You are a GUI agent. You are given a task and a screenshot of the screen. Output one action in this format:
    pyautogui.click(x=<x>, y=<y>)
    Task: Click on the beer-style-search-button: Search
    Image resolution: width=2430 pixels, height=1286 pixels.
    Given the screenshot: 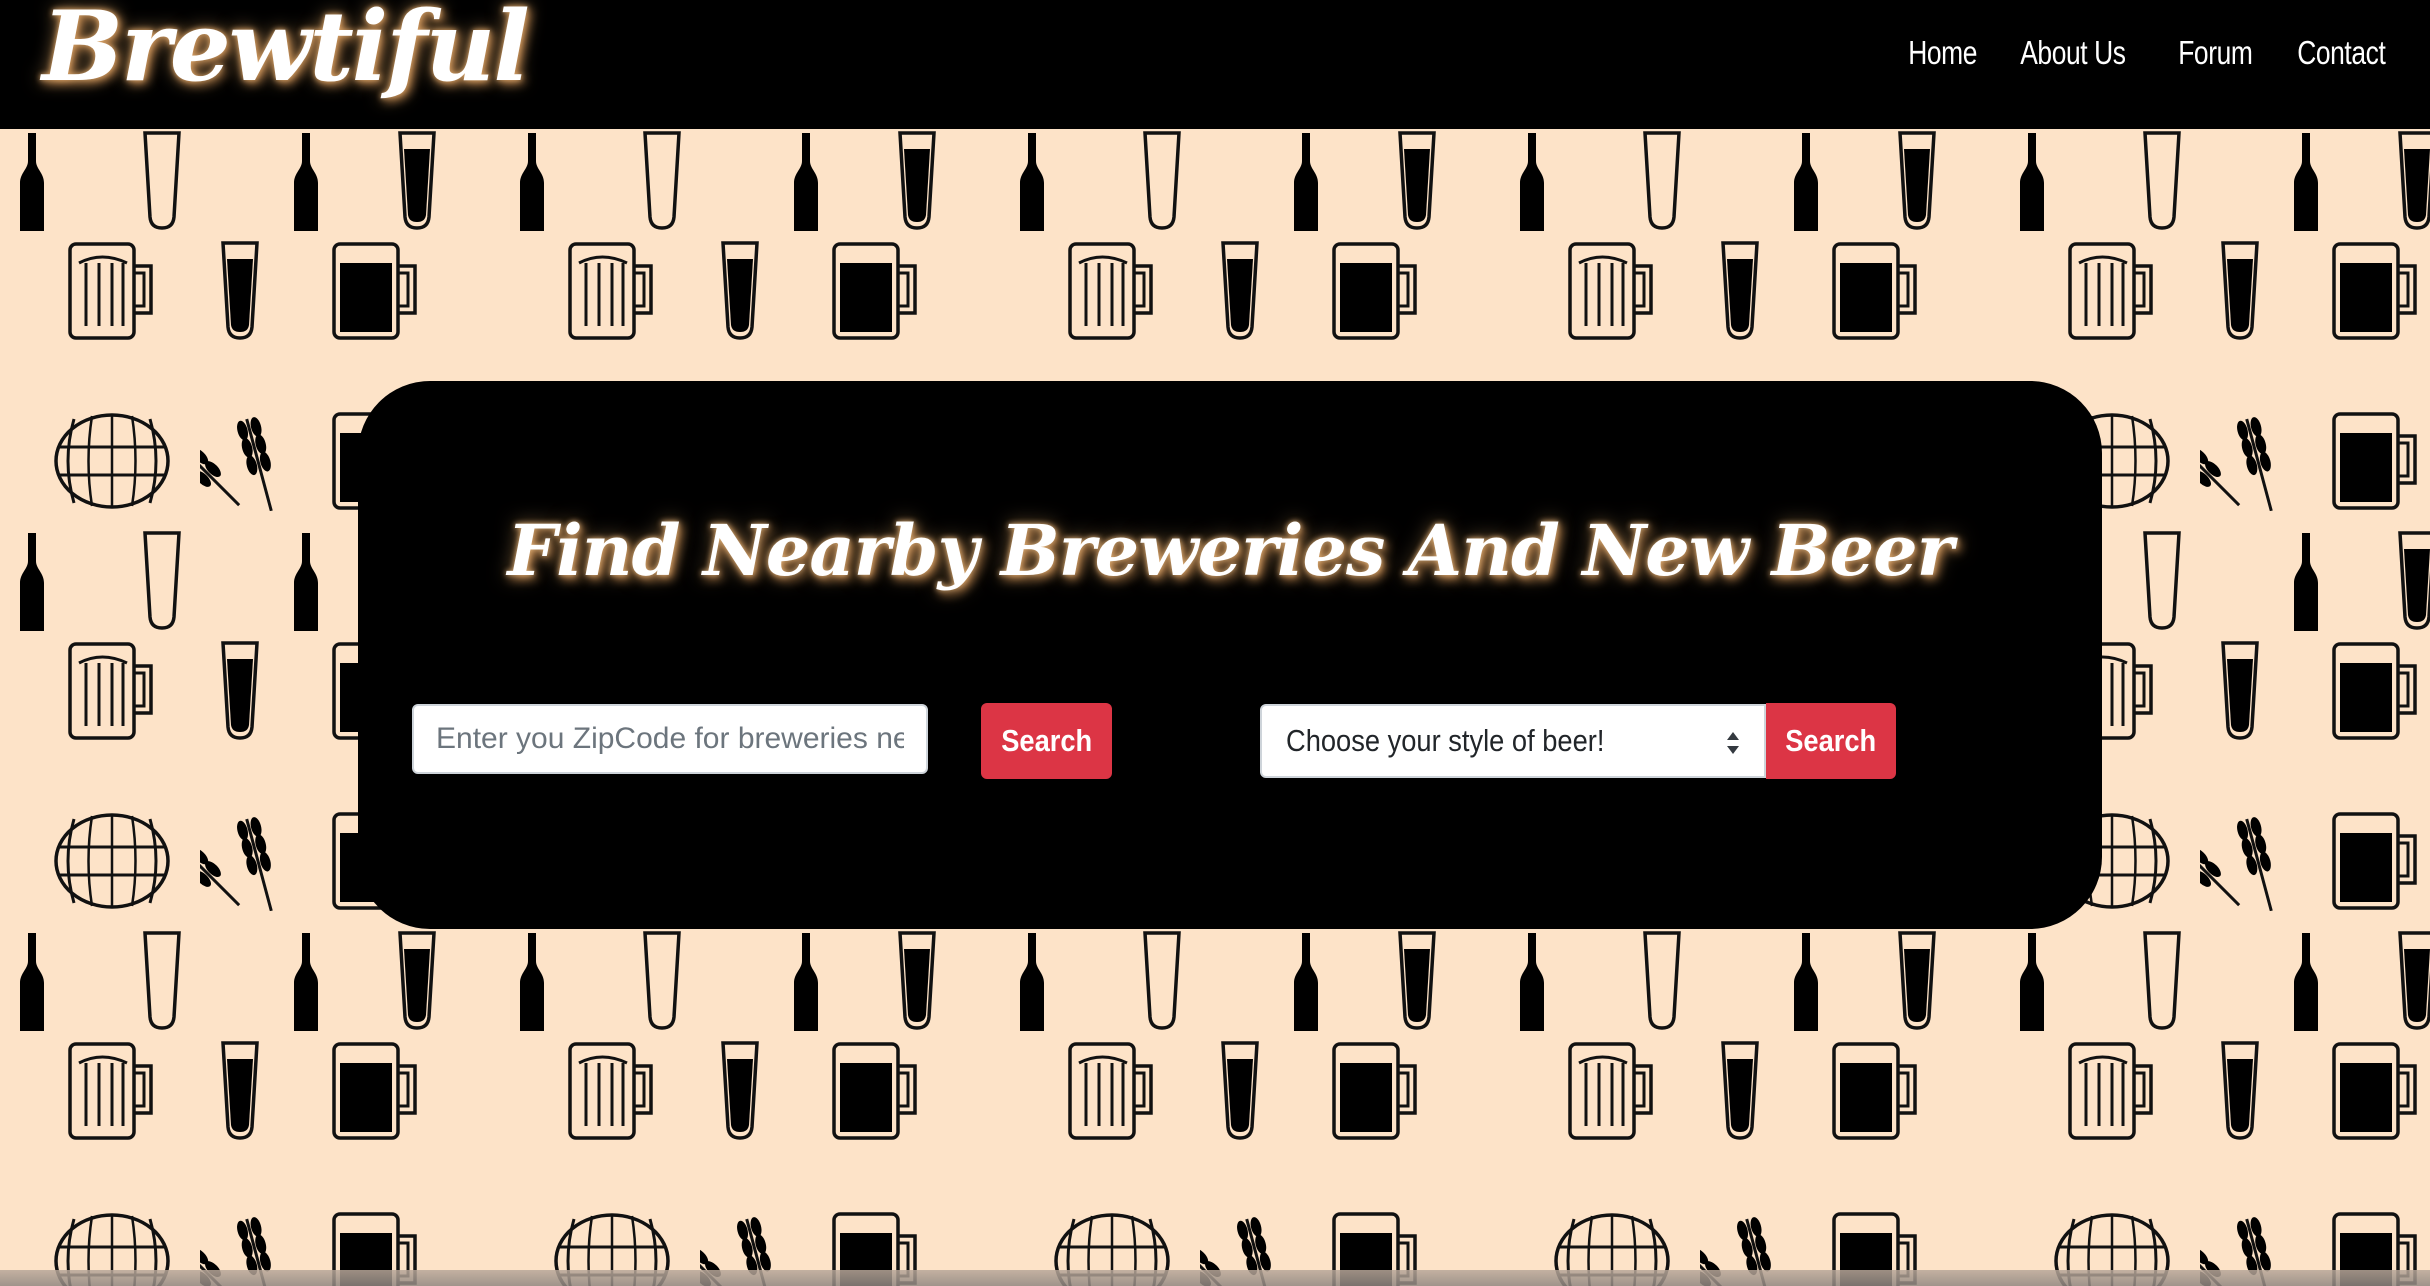 What is the action you would take?
    pyautogui.click(x=1831, y=741)
    